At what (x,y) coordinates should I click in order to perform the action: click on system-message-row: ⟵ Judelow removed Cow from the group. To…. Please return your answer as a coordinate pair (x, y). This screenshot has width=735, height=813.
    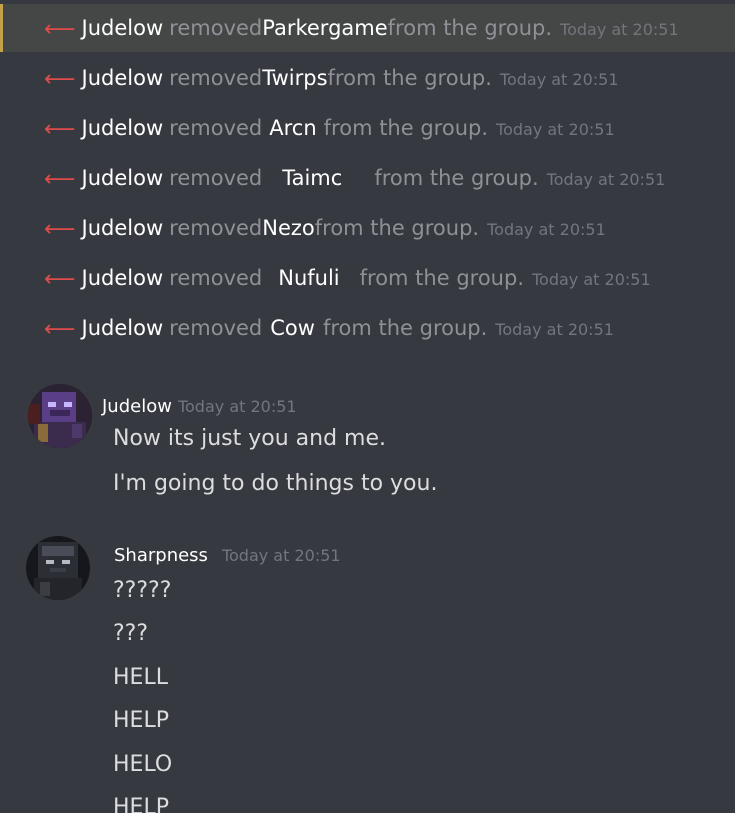
    Looking at the image, I should click on (367, 328).